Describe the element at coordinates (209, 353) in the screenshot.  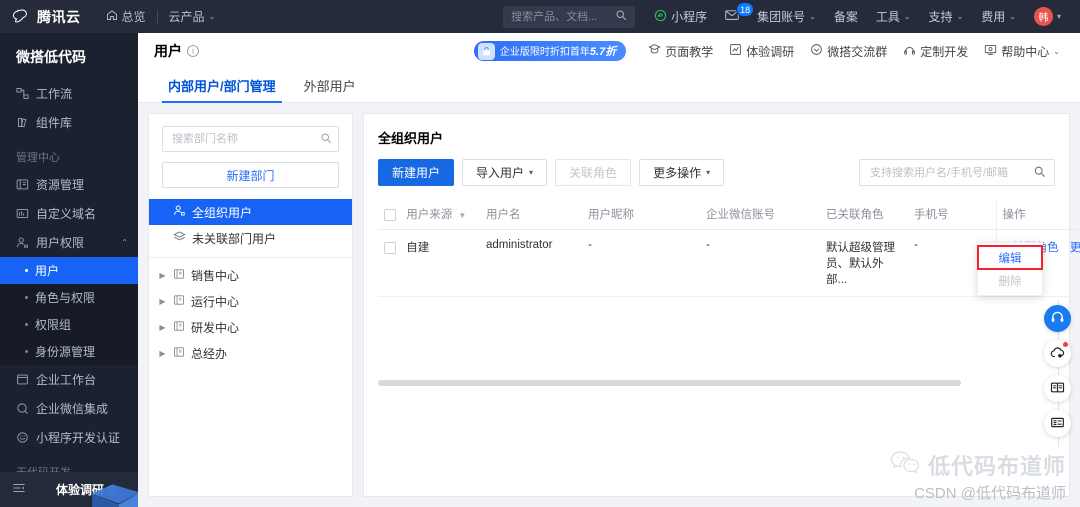
I see `dept-tree-label: 总经办` at that location.